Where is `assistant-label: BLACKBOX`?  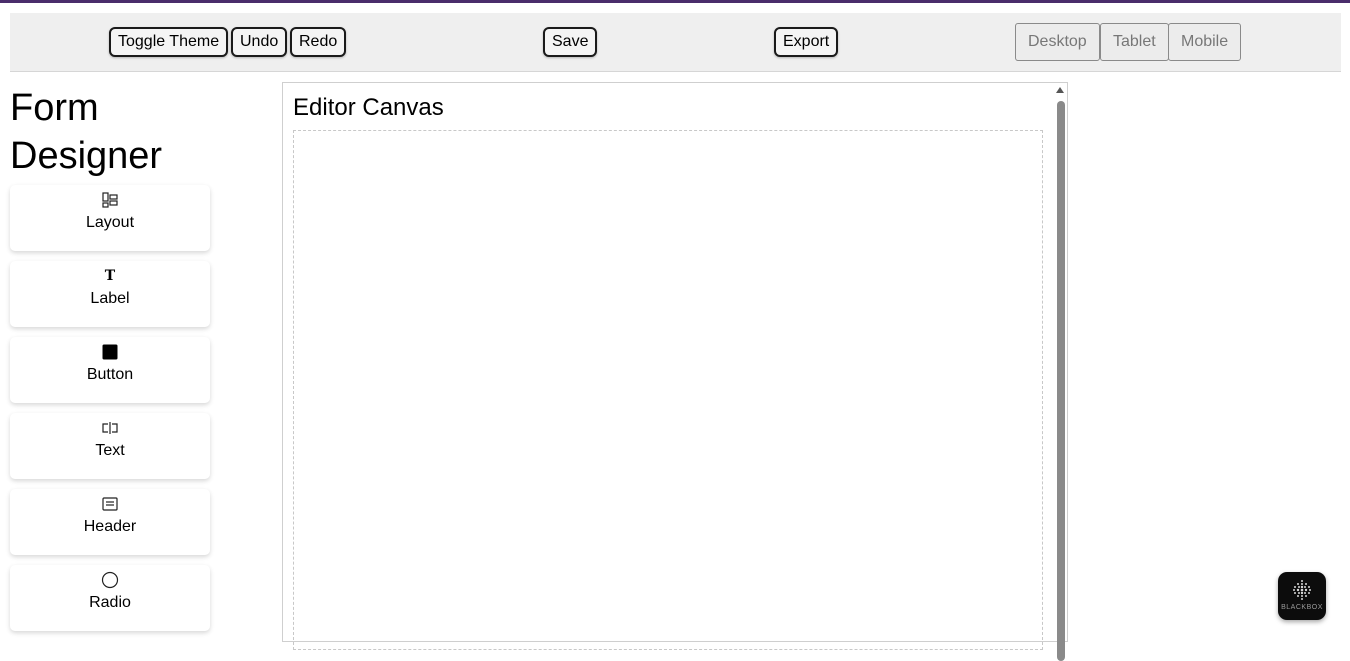 assistant-label: BLACKBOX is located at coordinates (1302, 607).